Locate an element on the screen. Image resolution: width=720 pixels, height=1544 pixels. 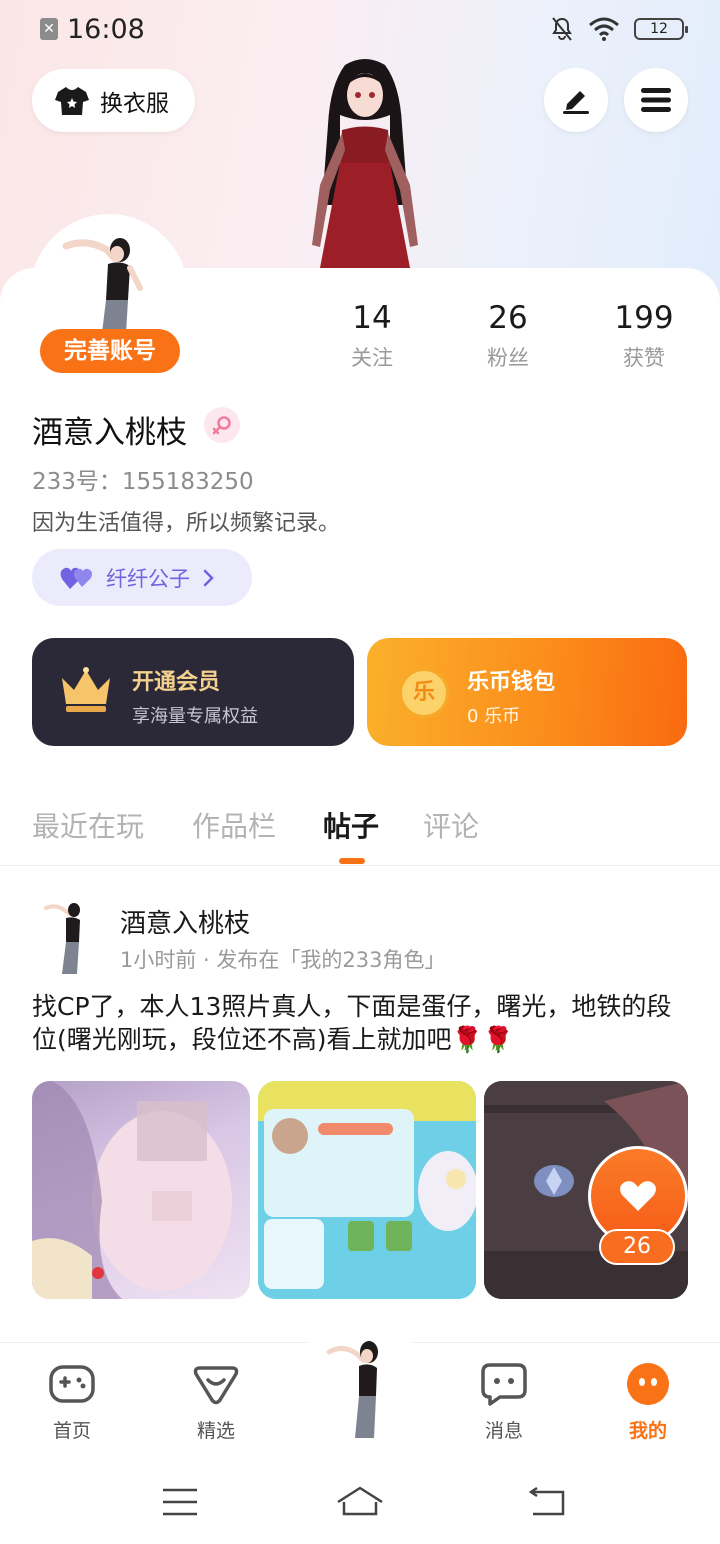
like-count: 26 is located at coordinates (637, 1247).